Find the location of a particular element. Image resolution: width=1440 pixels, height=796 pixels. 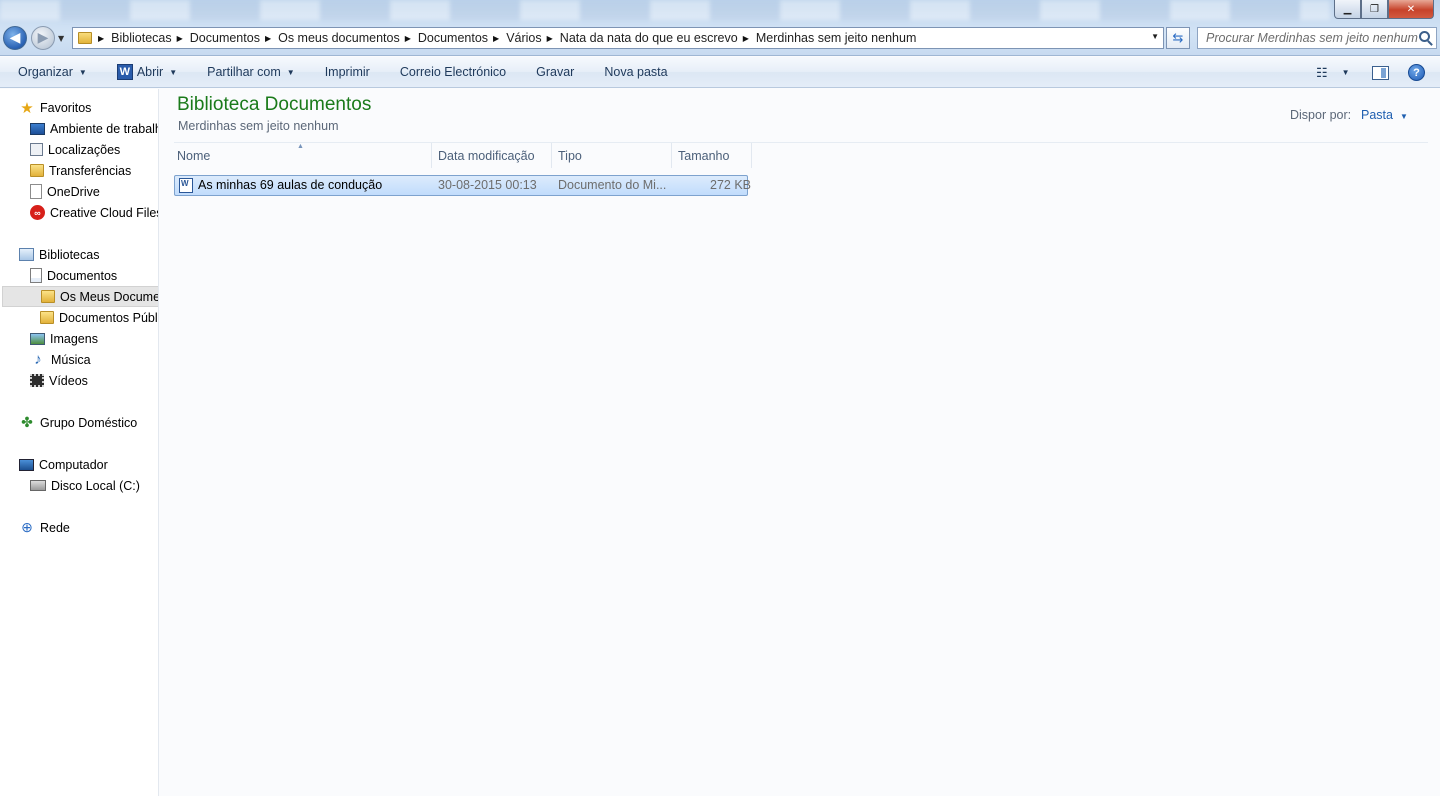

arrange-by-dropdown: Pasta ▼ is located at coordinates (1384, 115).